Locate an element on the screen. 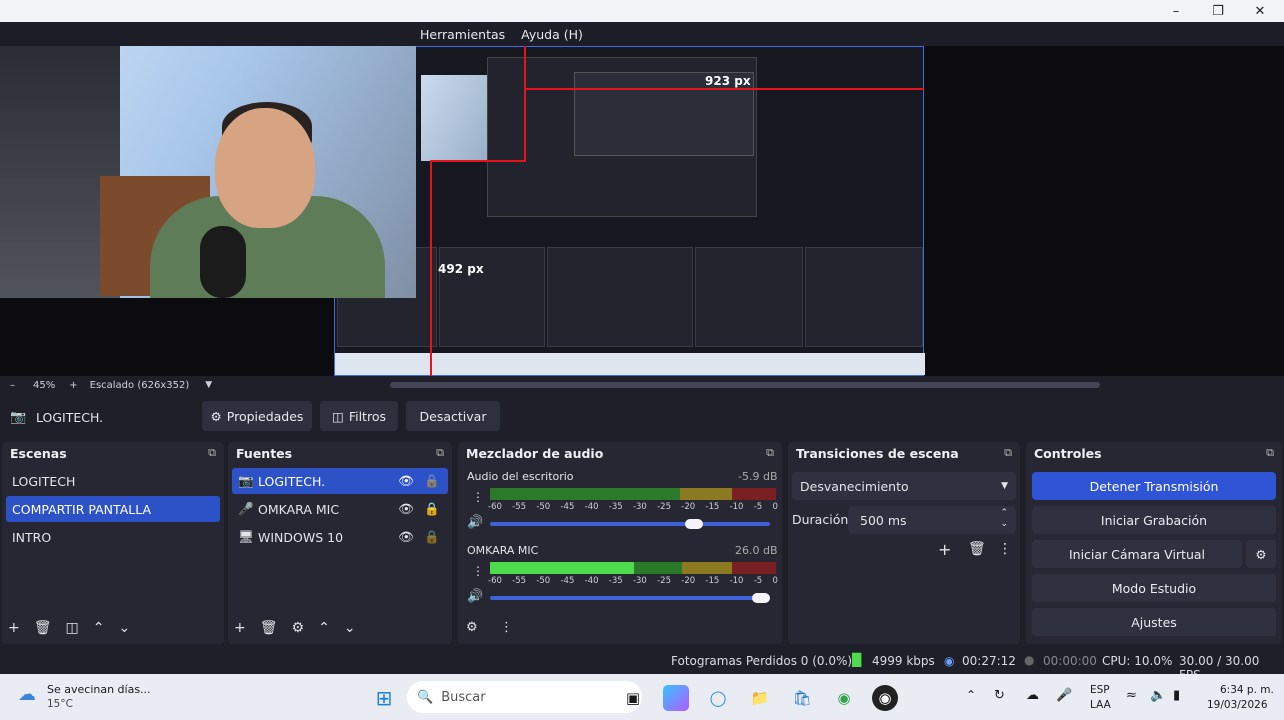 Image resolution: width=1284 pixels, height=720 pixels. volume-slider-mic is located at coordinates (630, 598).